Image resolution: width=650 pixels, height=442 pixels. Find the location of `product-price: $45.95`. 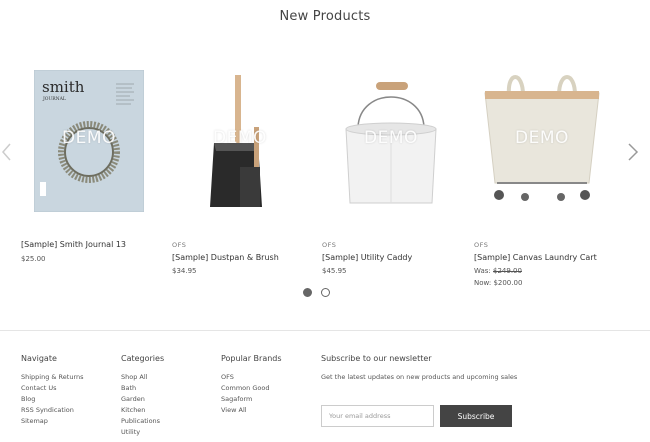

product-price: $45.95 is located at coordinates (334, 271).